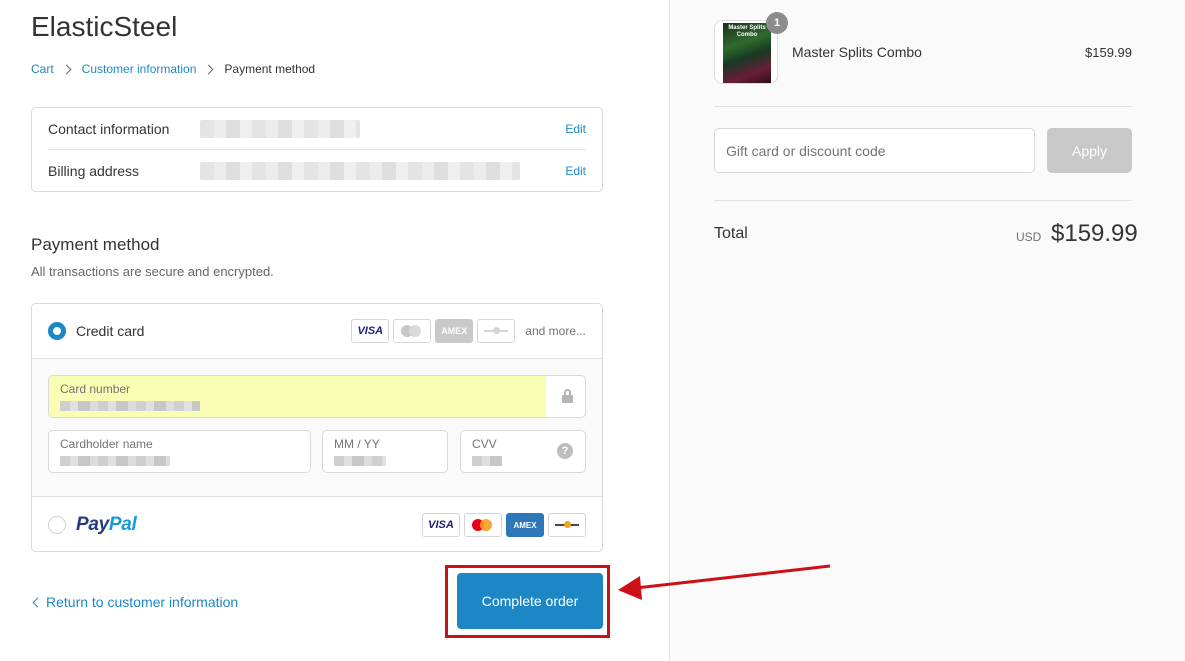 The width and height of the screenshot is (1185, 661). What do you see at coordinates (484, 444) in the screenshot?
I see `cvv-label: CVV` at bounding box center [484, 444].